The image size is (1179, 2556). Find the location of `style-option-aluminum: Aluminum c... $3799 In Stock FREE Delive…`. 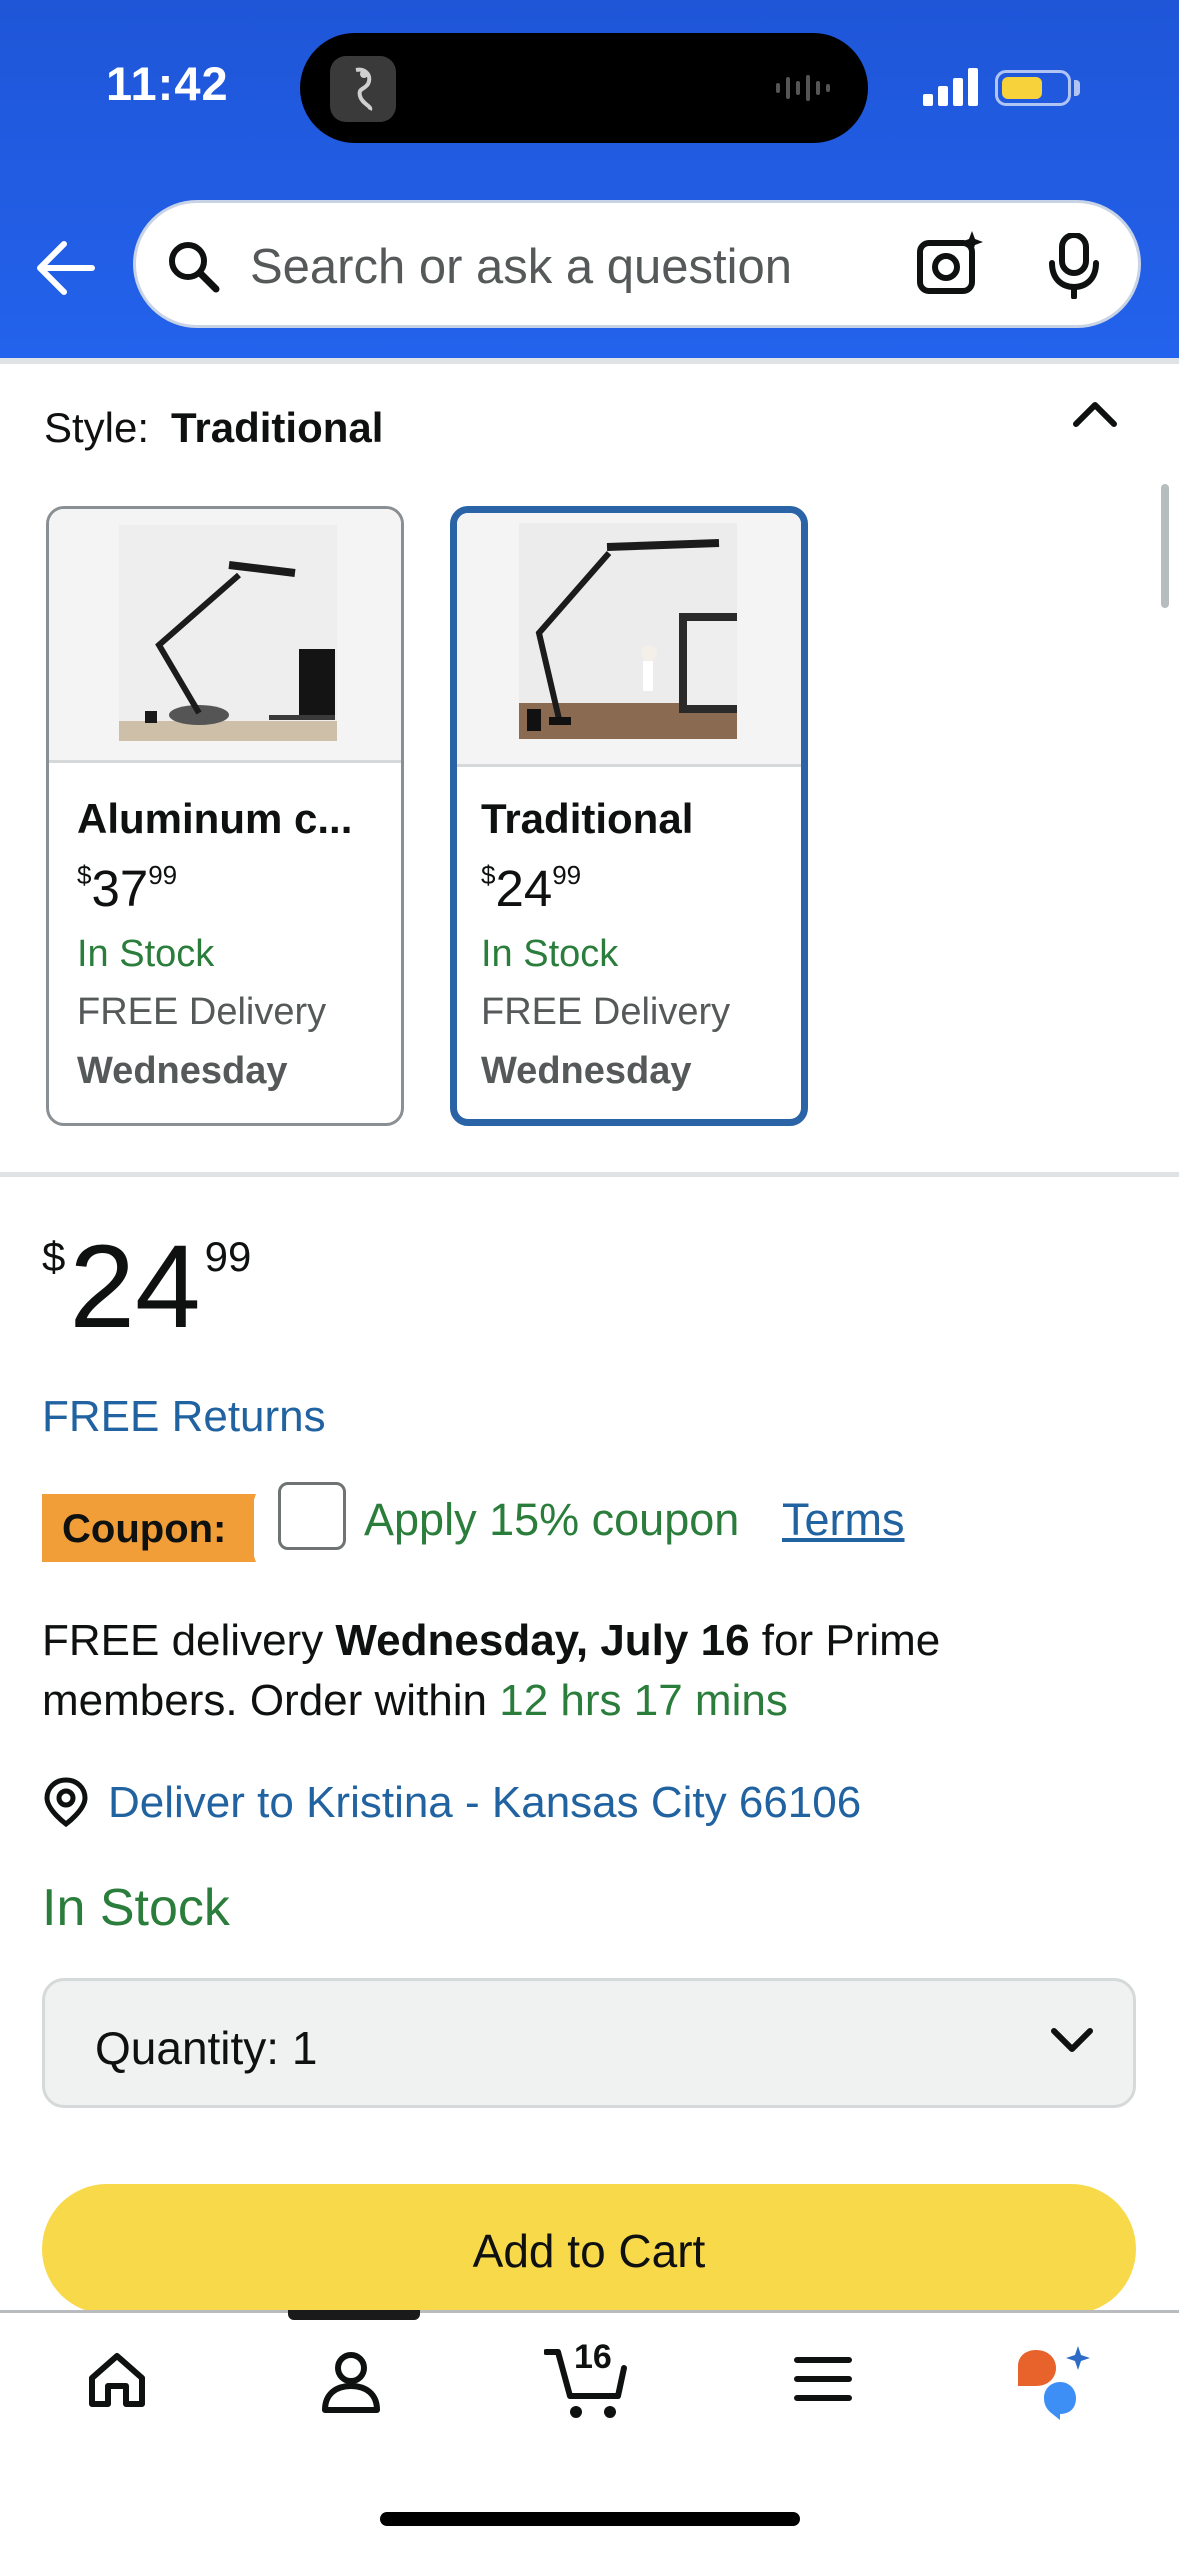

style-option-aluminum: Aluminum c... $3799 In Stock FREE Delive… is located at coordinates (225, 816).